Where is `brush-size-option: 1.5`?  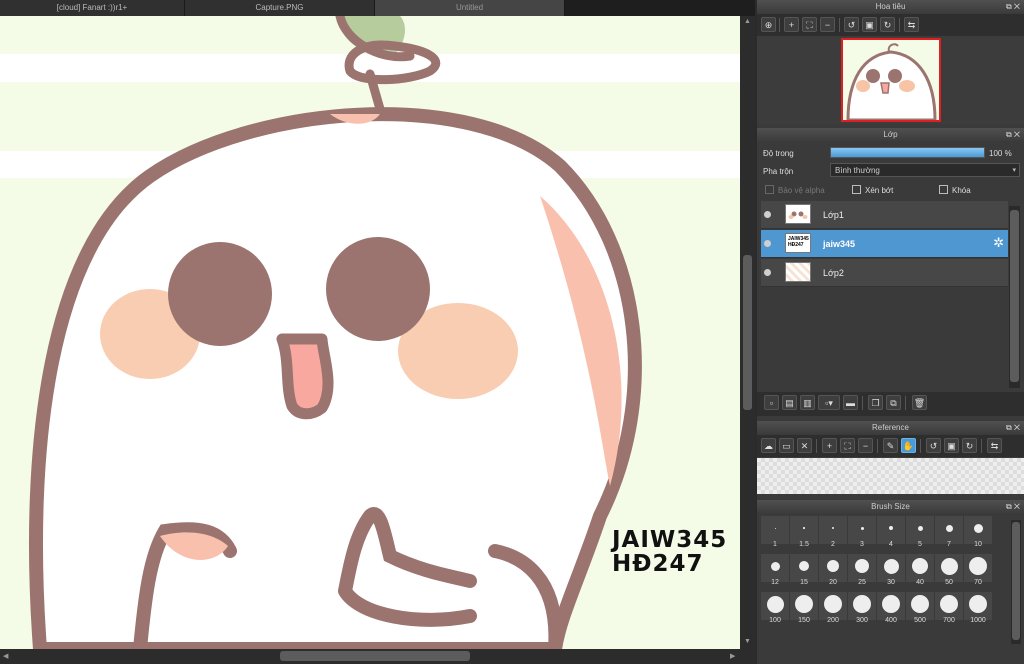
brush-size-option: 1.5 is located at coordinates (804, 532).